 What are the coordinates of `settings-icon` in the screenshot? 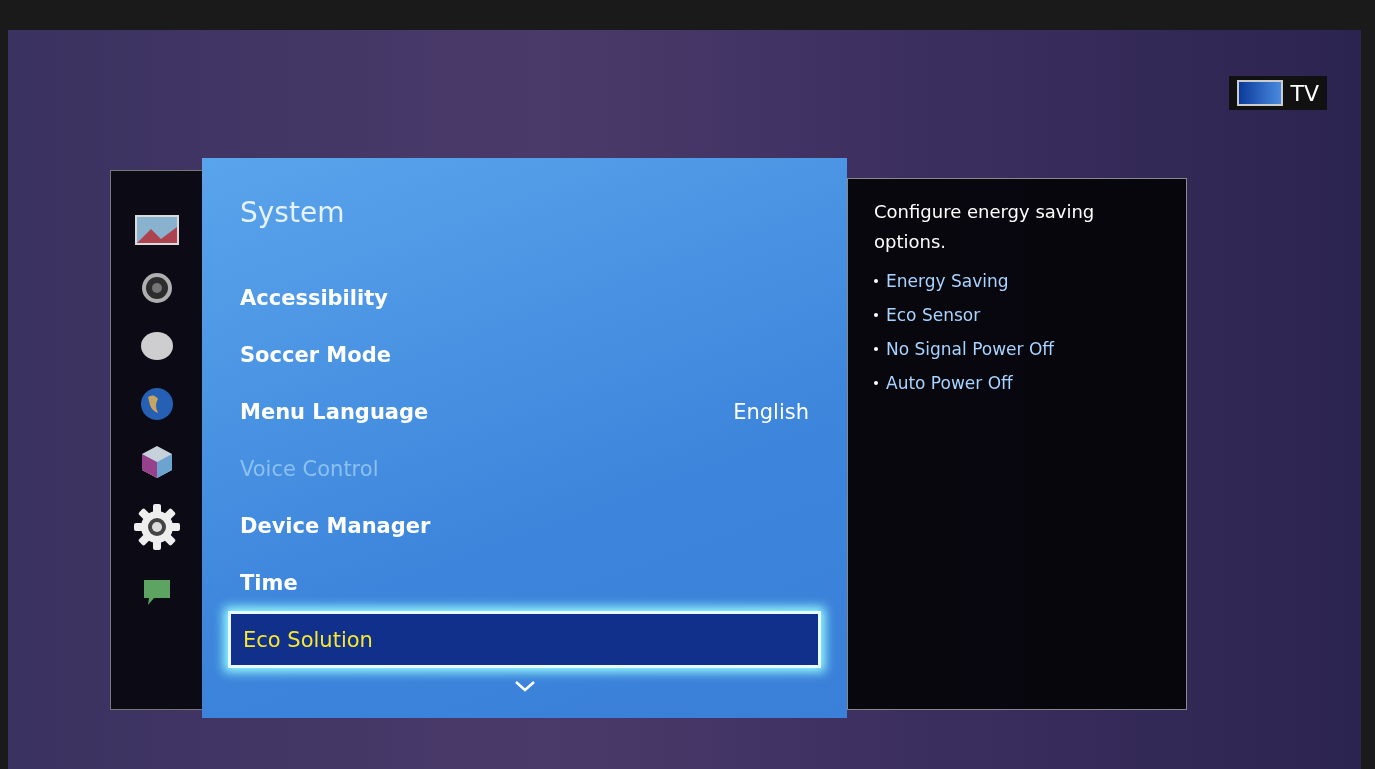 It's located at (156, 527).